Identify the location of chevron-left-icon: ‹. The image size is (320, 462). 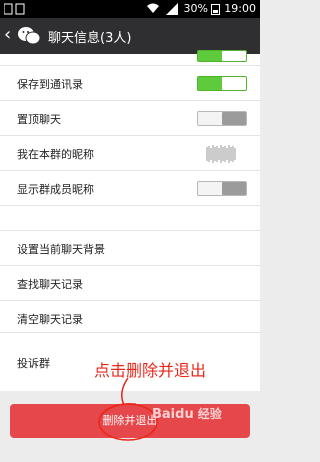
(7, 35).